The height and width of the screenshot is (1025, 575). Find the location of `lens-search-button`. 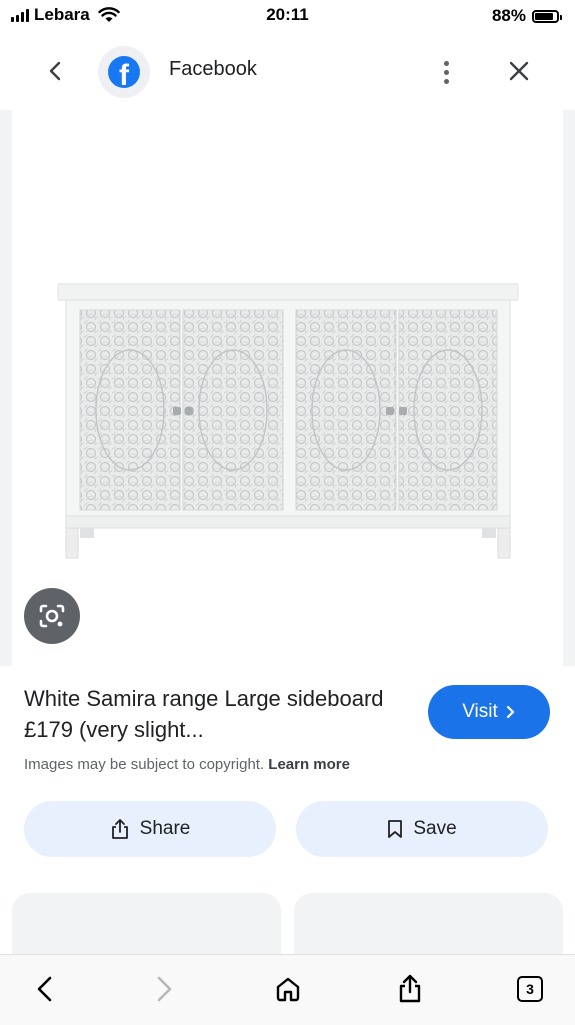

lens-search-button is located at coordinates (52, 616).